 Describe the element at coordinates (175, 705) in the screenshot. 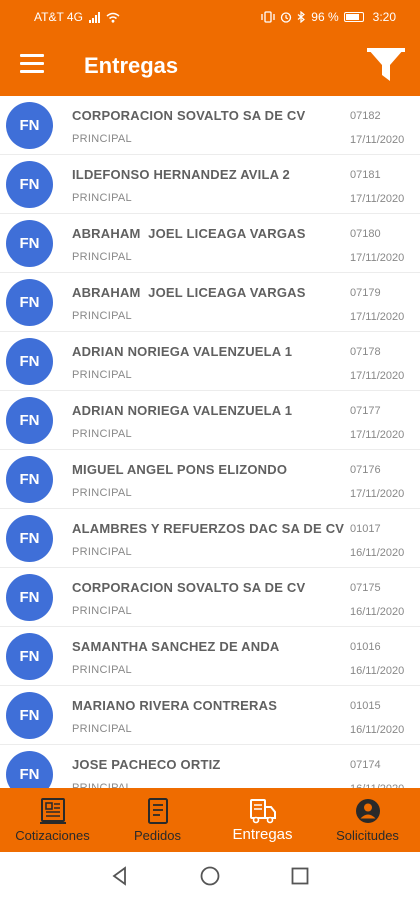

I see `client-name: MARIANO RIVERA CONTRERAS` at that location.